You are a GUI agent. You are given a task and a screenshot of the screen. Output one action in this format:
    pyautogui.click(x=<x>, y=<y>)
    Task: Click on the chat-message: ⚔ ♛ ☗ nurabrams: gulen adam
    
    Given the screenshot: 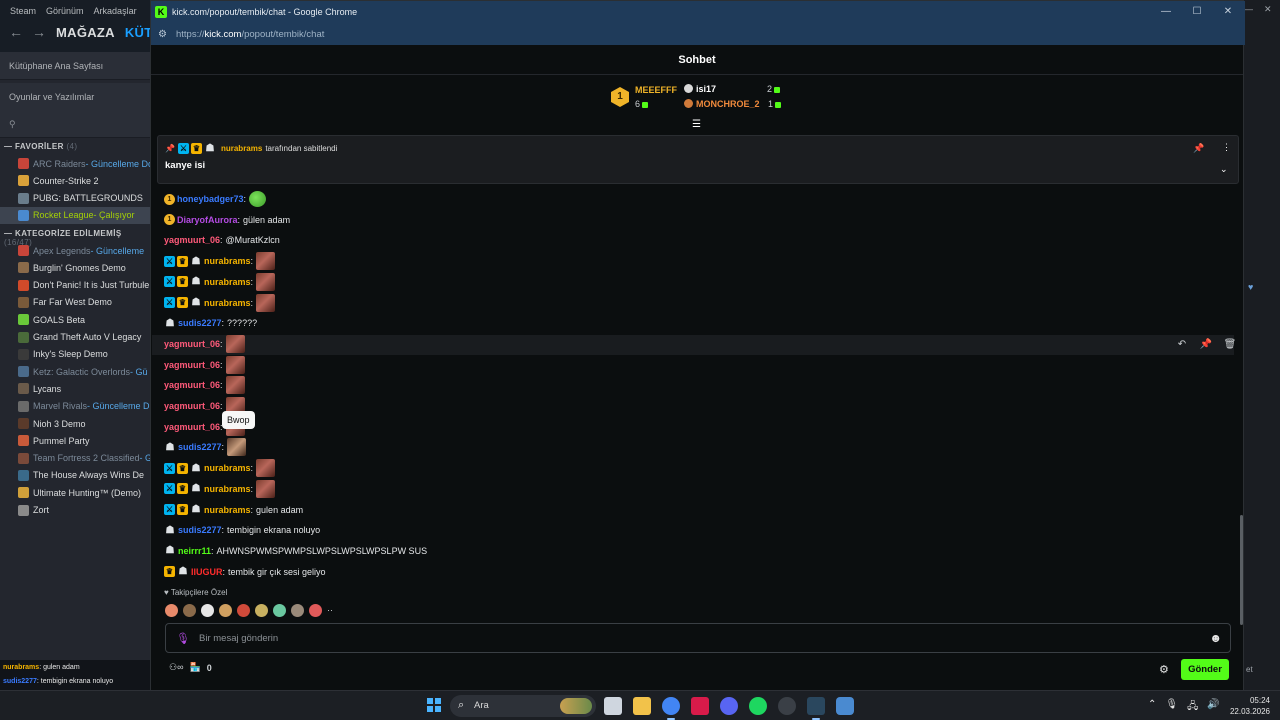 What is the action you would take?
    pyautogui.click(x=233, y=510)
    